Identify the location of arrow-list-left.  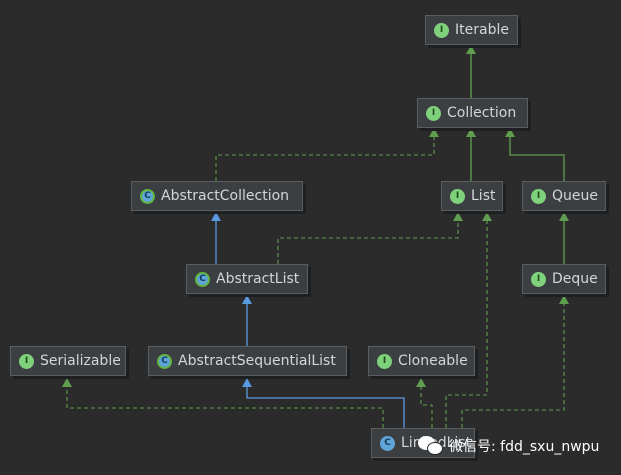
(458, 216).